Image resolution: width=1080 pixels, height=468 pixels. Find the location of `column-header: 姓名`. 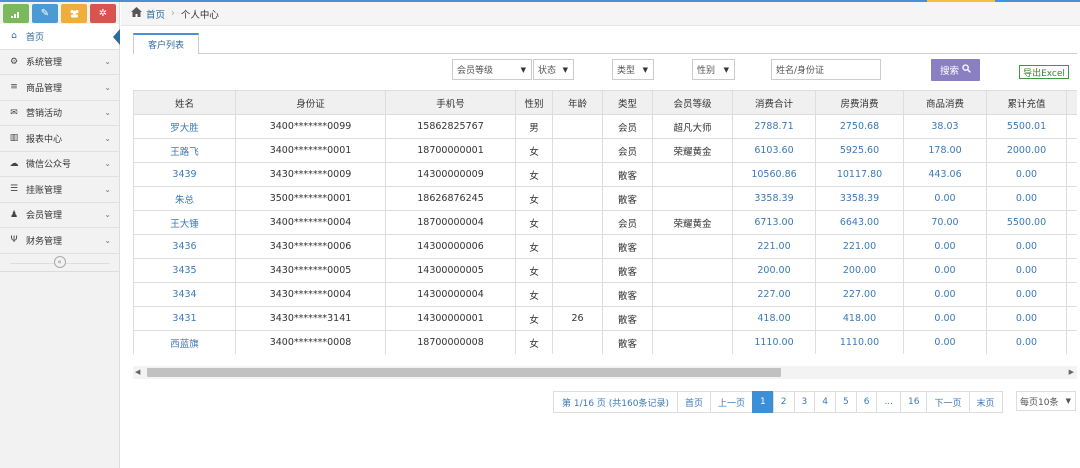

column-header: 姓名 is located at coordinates (184, 102).